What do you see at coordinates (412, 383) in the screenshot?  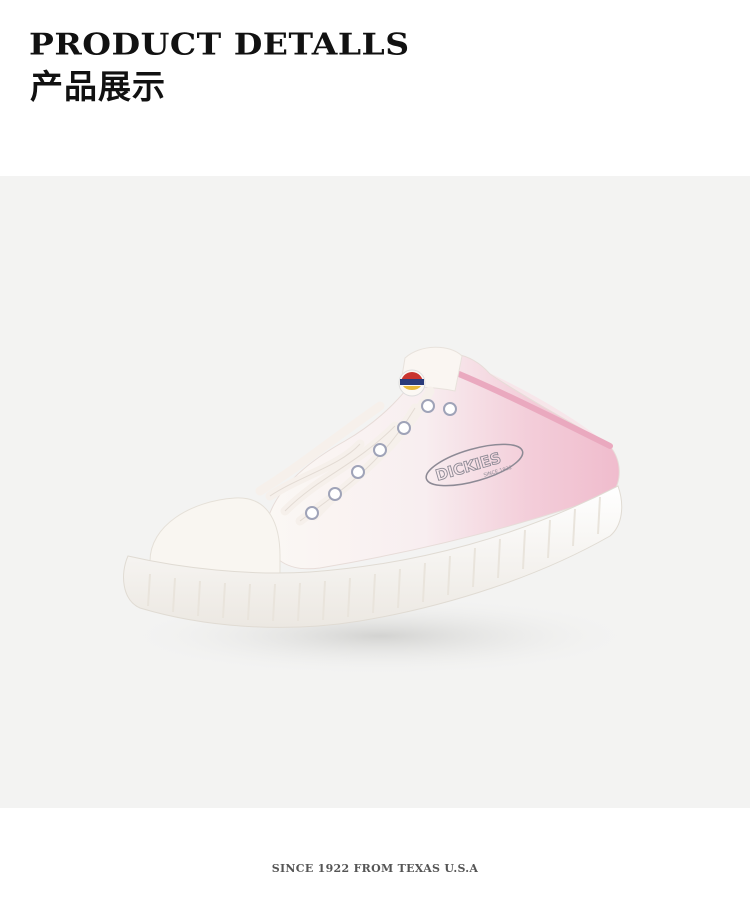 I see `tongue-logo-icon` at bounding box center [412, 383].